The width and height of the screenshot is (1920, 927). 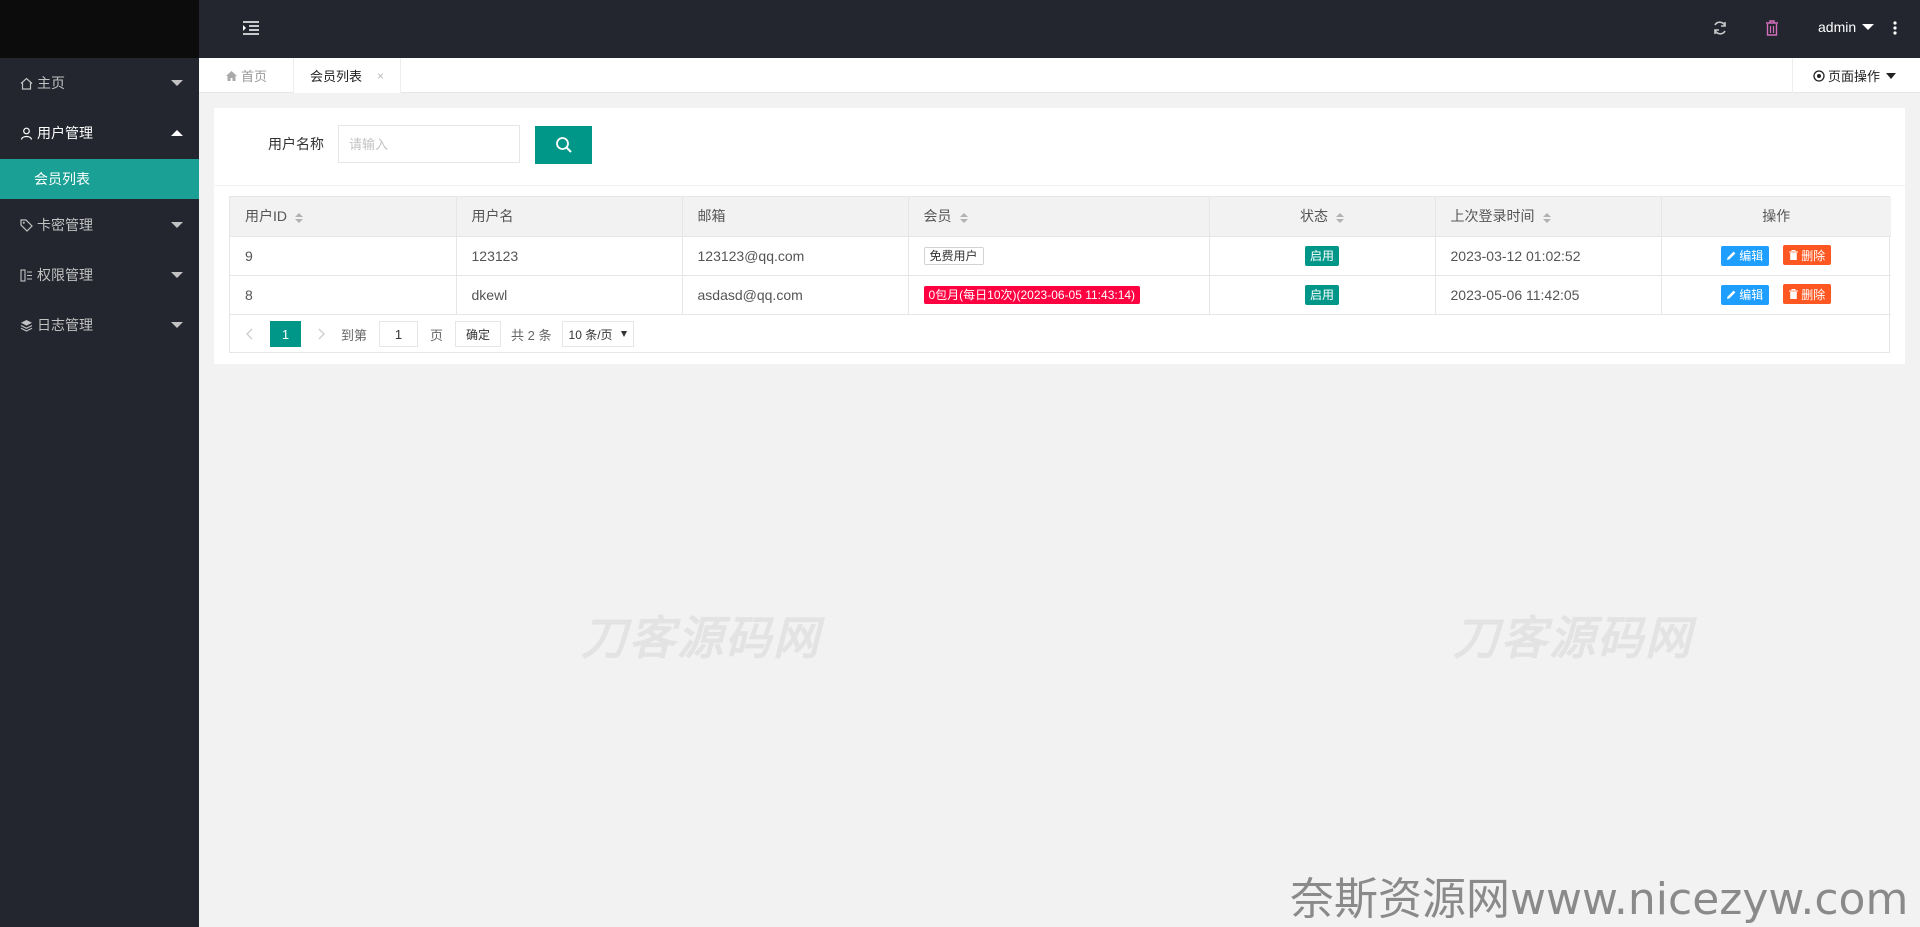 I want to click on cell-user-id: 8, so click(x=343, y=295).